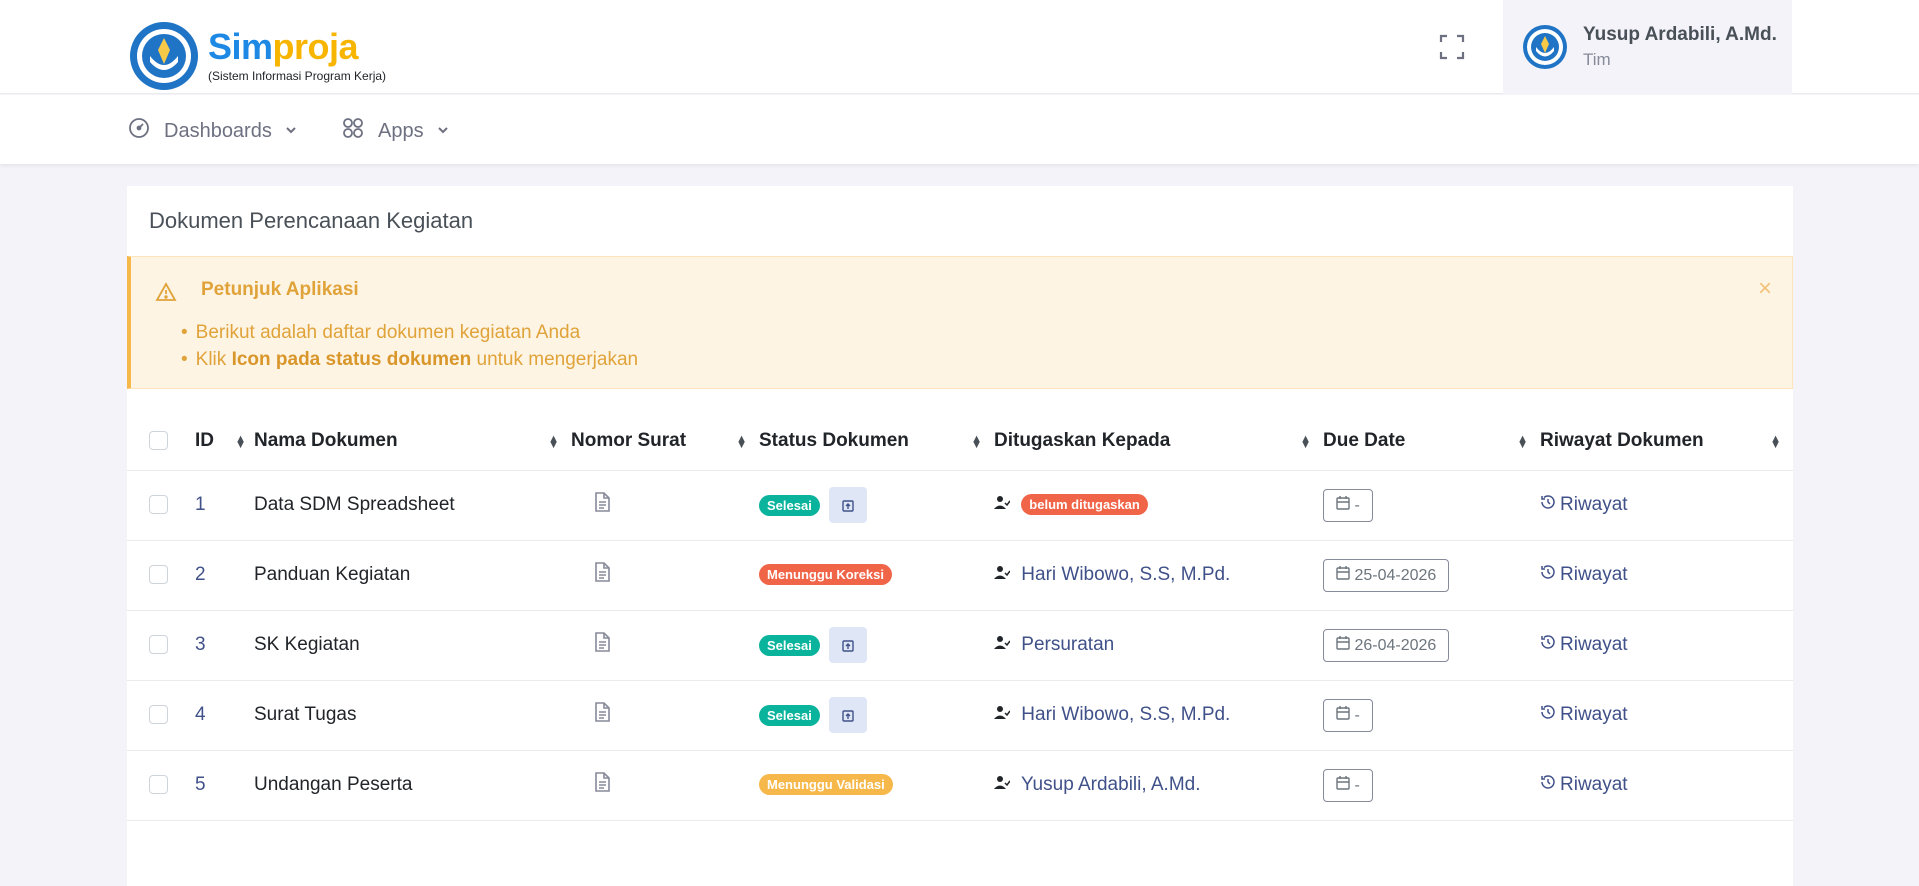 The image size is (1919, 886). Describe the element at coordinates (139, 131) in the screenshot. I see `speedometer-icon` at that location.